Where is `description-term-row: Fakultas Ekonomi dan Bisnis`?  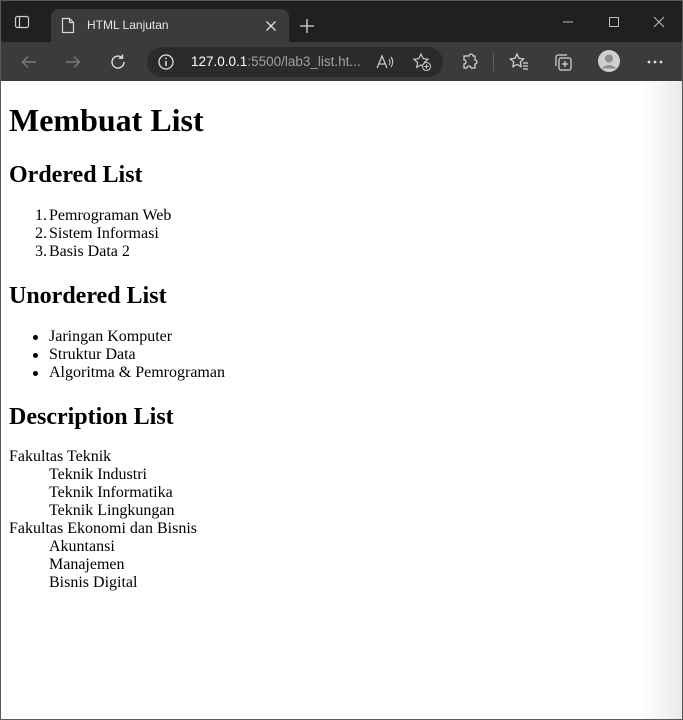 description-term-row: Fakultas Ekonomi dan Bisnis is located at coordinates (341, 529).